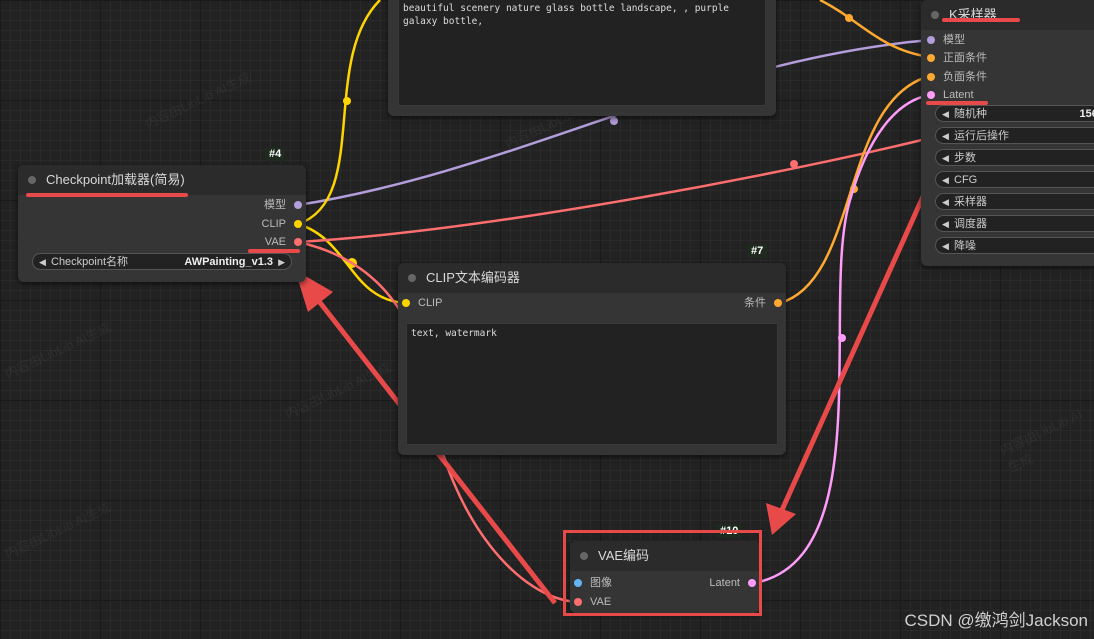 The image size is (1094, 639). I want to click on output-conditioning: 条件, so click(763, 303).